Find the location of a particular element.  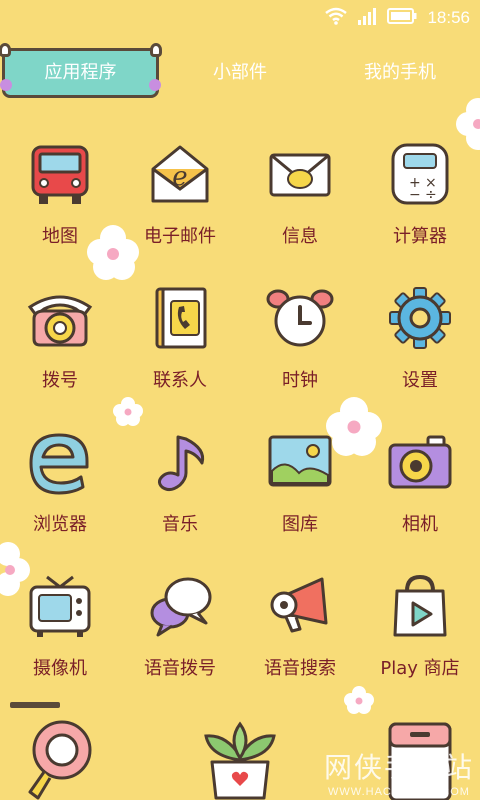

tab-label: 我的手机 is located at coordinates (400, 72).